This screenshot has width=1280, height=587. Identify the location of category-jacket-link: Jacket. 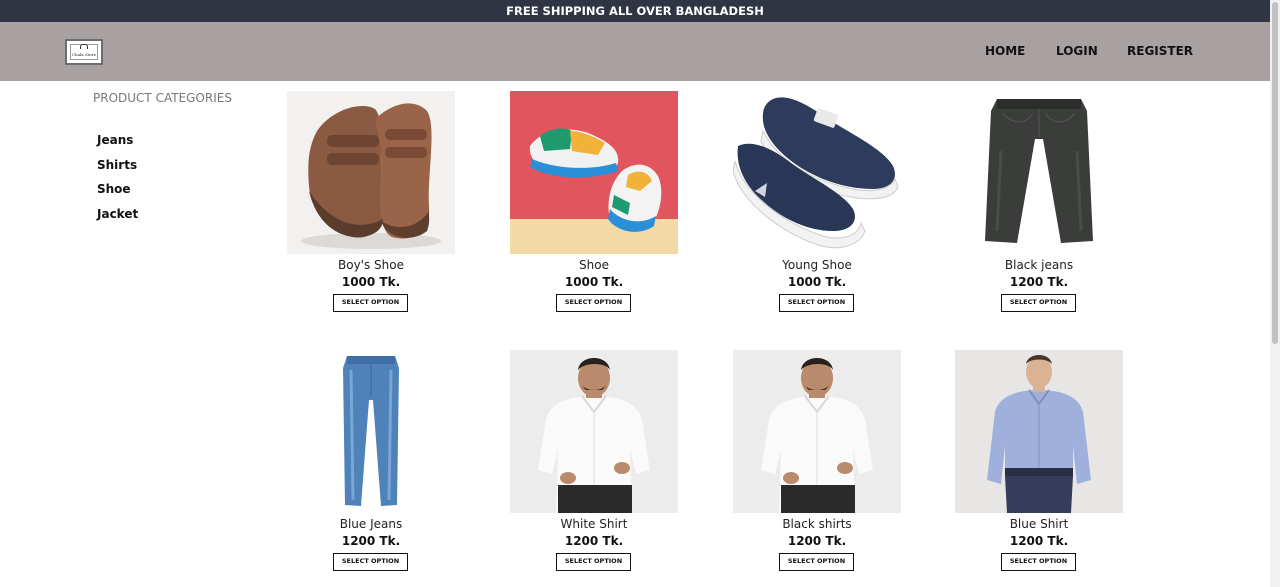
(117, 214).